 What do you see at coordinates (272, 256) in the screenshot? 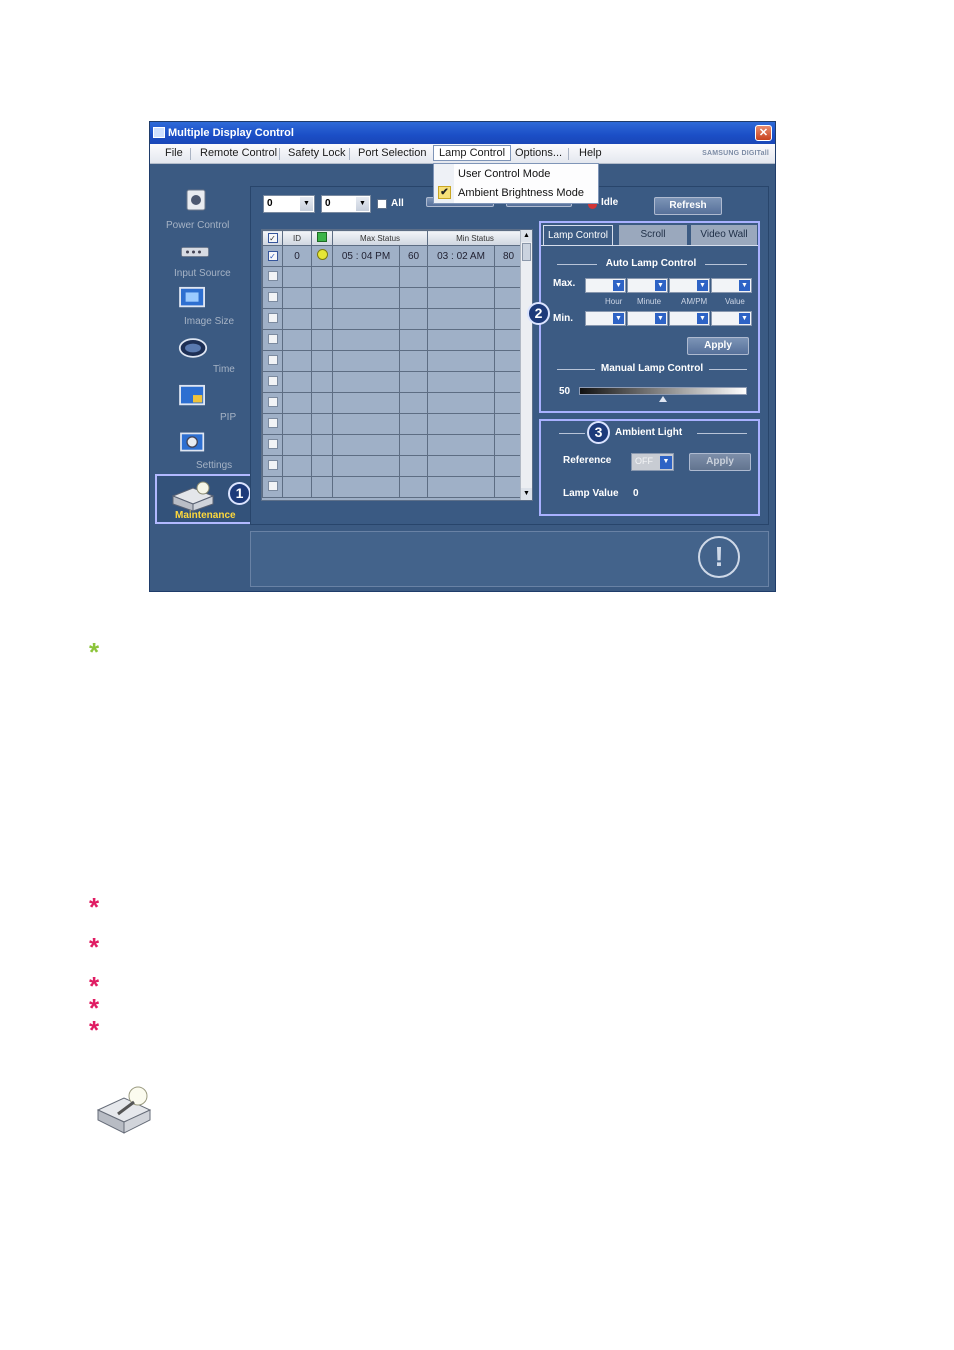
I see `row-checkbox: ✓` at bounding box center [272, 256].